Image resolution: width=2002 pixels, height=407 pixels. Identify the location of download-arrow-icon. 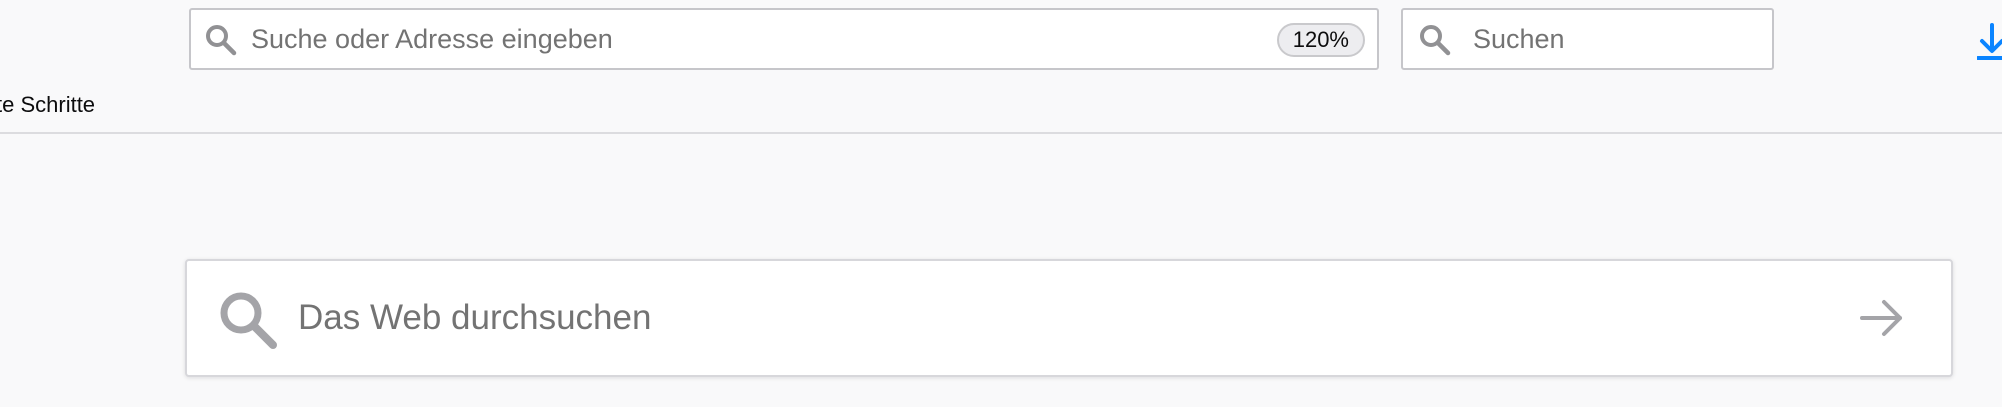
(1989, 41).